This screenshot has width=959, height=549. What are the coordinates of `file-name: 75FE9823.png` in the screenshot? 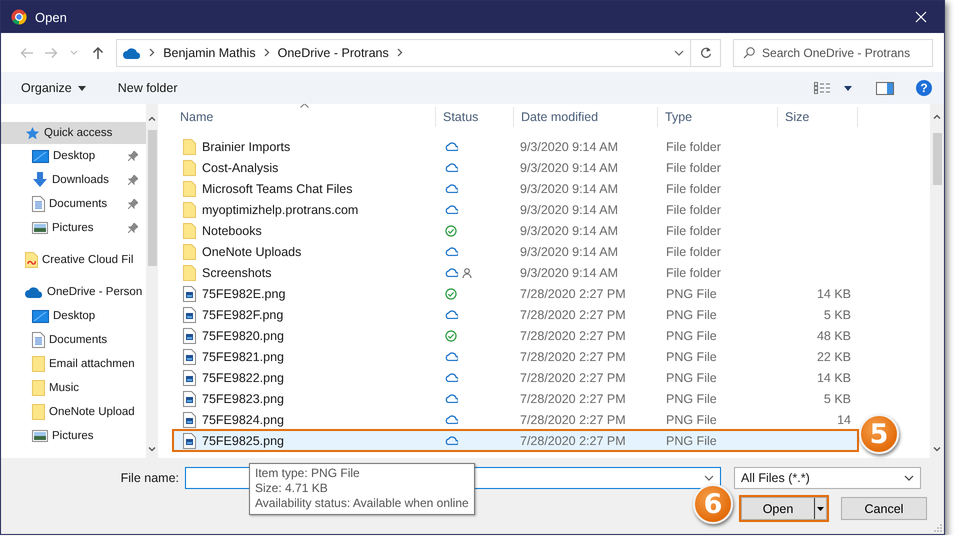 It's located at (243, 399).